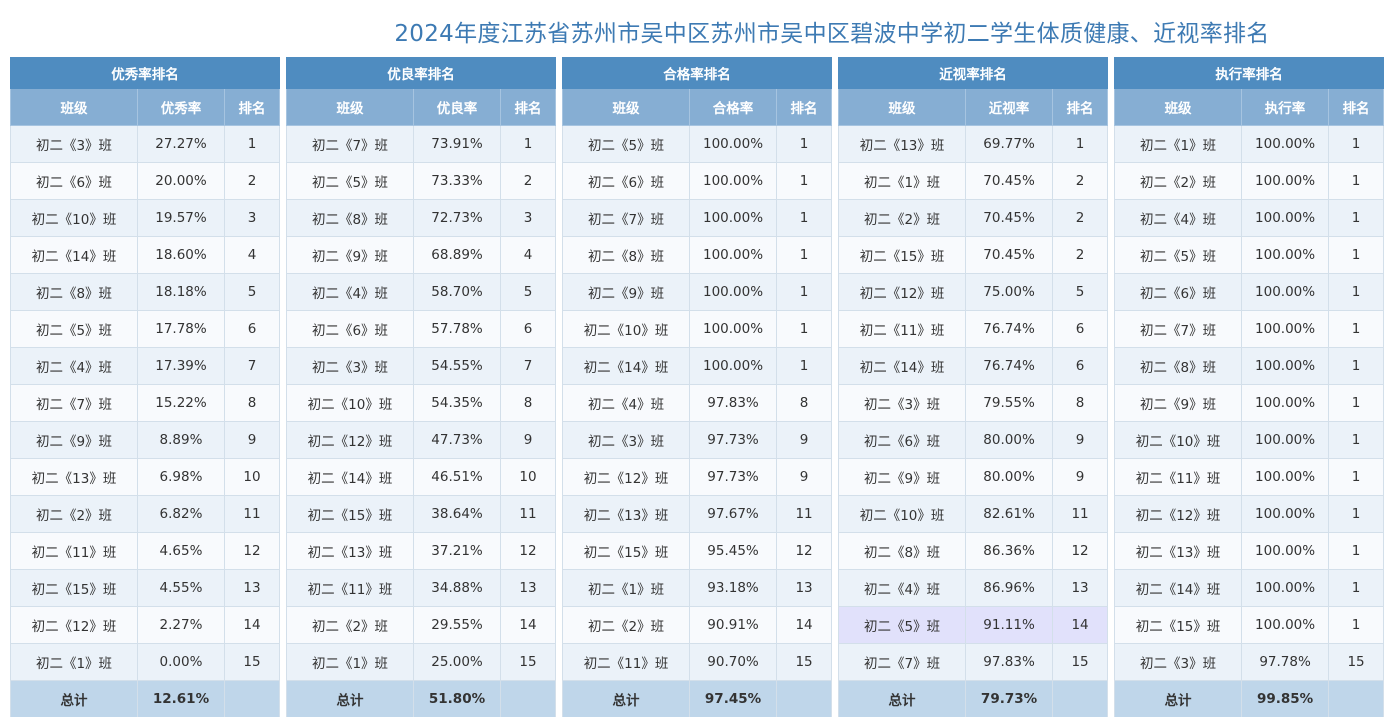  I want to click on table-row: 初二《9》班 8.89% 9, so click(145, 440).